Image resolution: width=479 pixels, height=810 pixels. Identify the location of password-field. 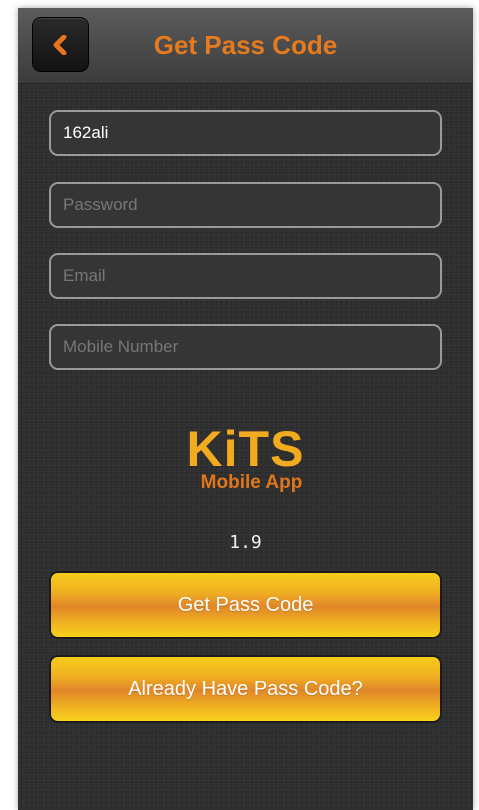
(245, 205).